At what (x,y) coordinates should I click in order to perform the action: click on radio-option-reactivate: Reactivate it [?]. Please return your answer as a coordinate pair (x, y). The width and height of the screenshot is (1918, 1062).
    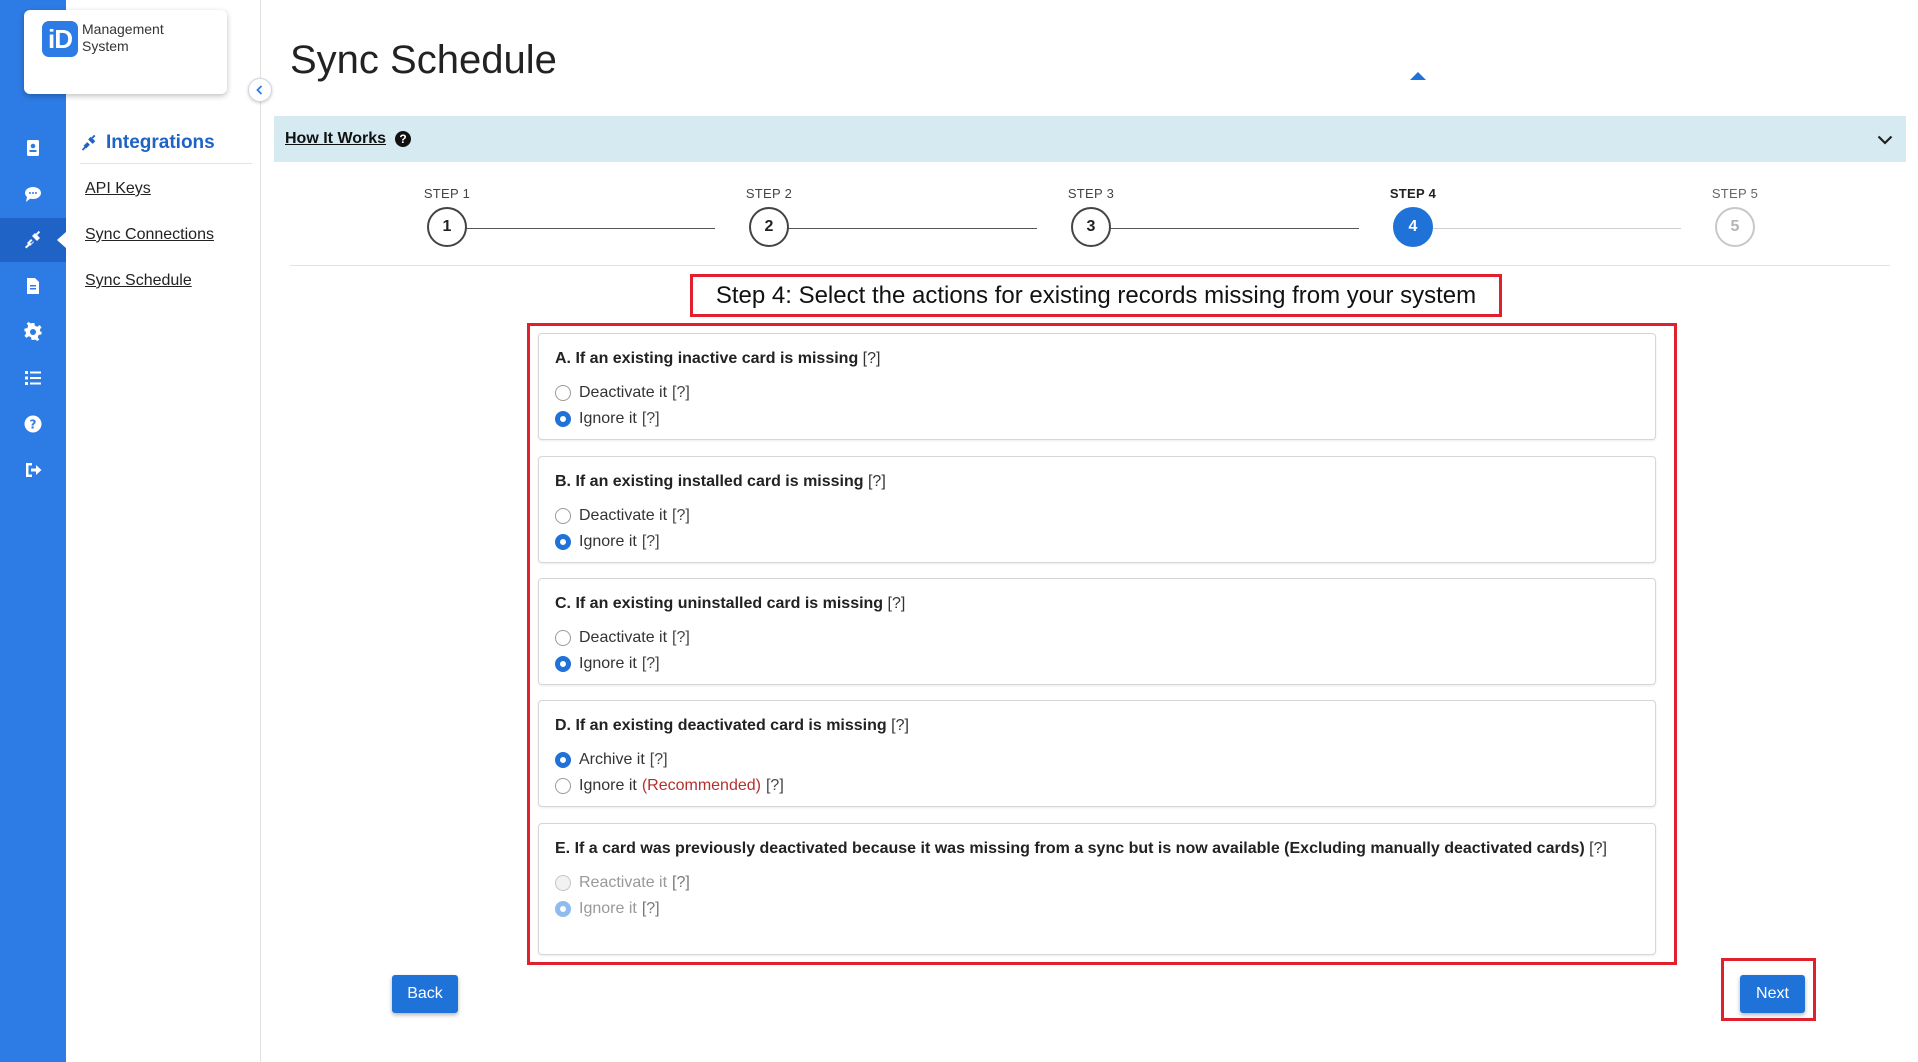
    Looking at the image, I should click on (1097, 883).